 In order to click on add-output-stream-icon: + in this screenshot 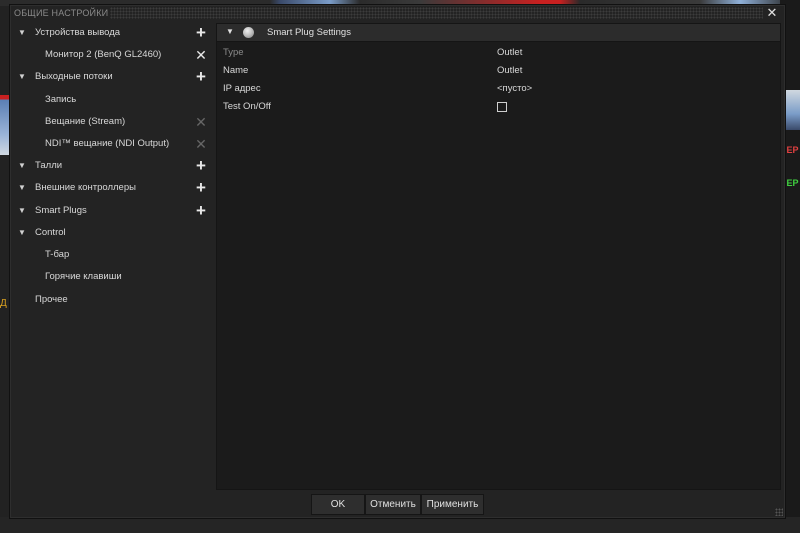, I will do `click(201, 77)`.